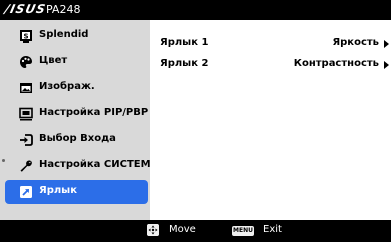  What do you see at coordinates (53, 60) in the screenshot?
I see `sidebar-item-label: Цвет` at bounding box center [53, 60].